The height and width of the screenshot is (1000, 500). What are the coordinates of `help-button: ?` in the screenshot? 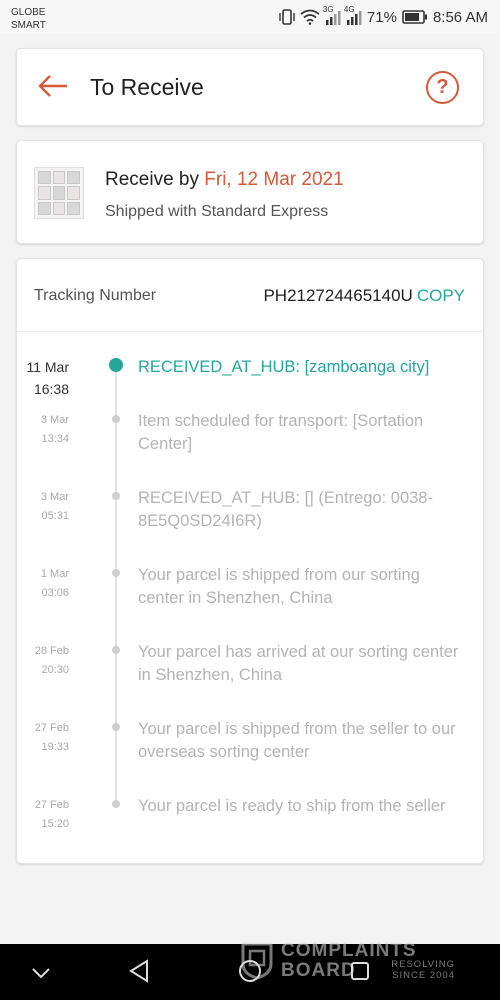 It's located at (442, 87).